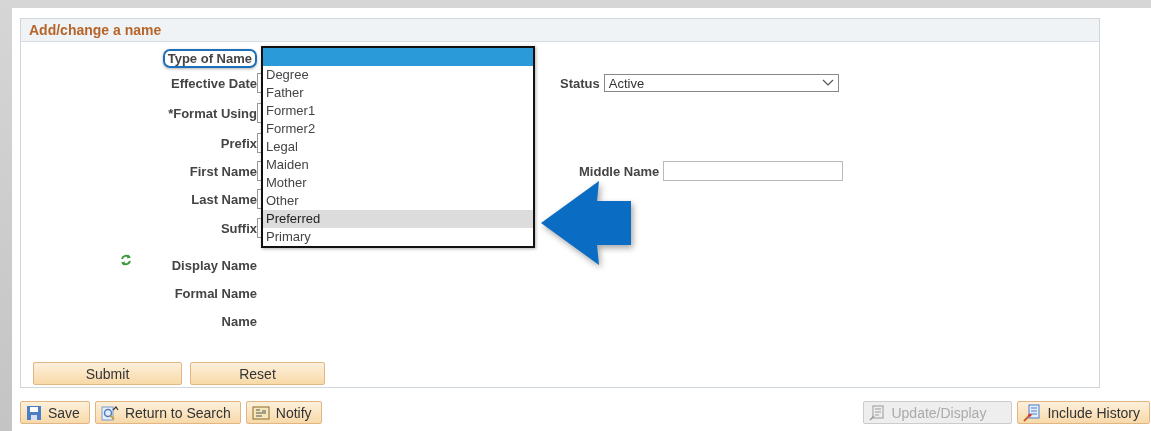  I want to click on field-label: Type of Name, so click(209, 58).